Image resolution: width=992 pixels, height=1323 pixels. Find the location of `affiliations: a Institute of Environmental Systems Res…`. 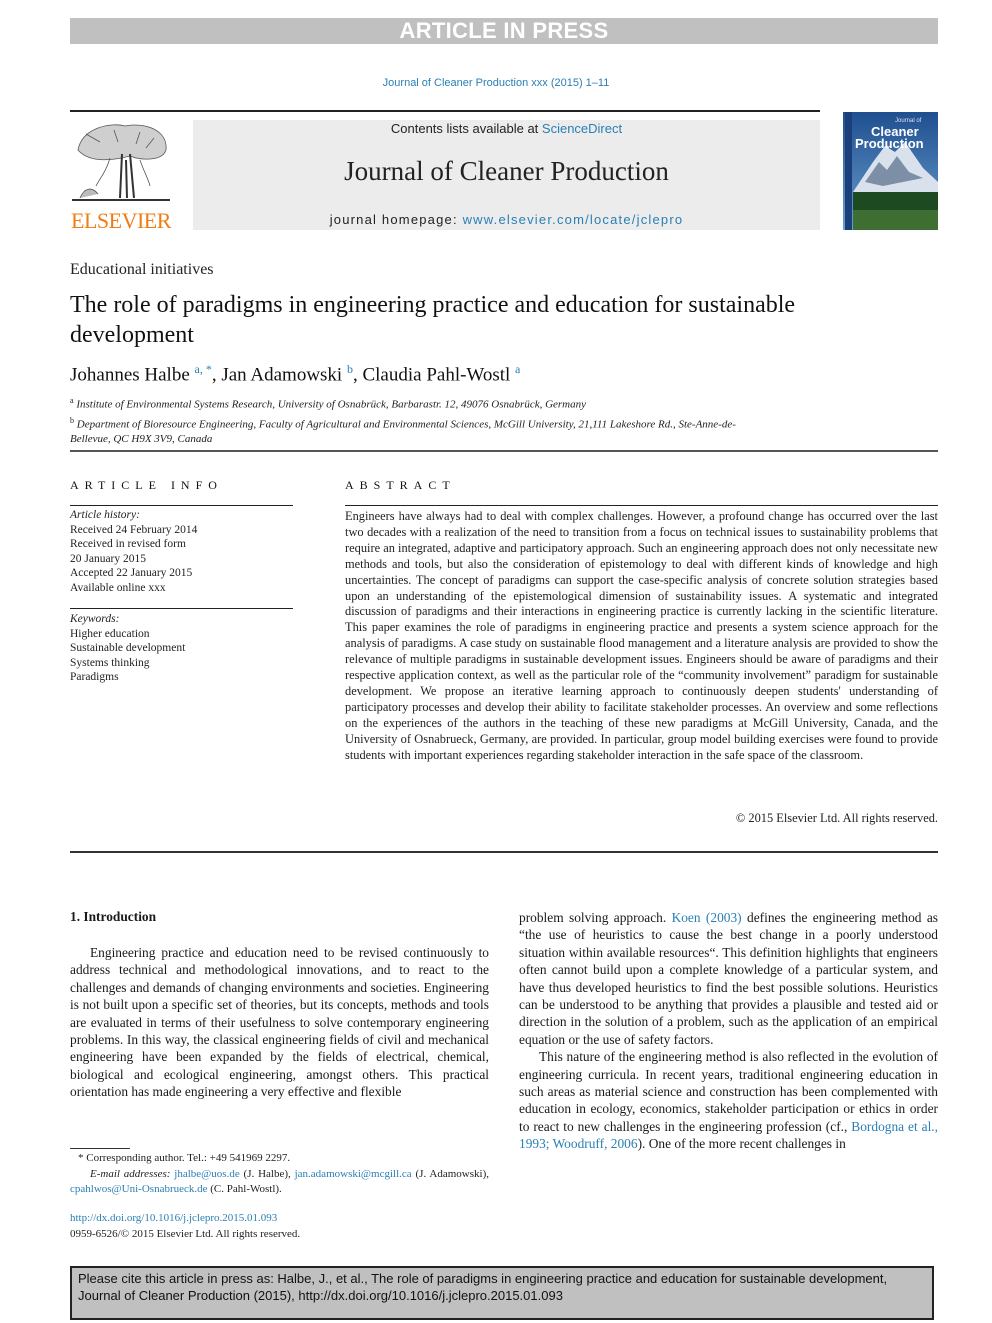

affiliations: a Institute of Environmental Systems Res… is located at coordinates (420, 420).